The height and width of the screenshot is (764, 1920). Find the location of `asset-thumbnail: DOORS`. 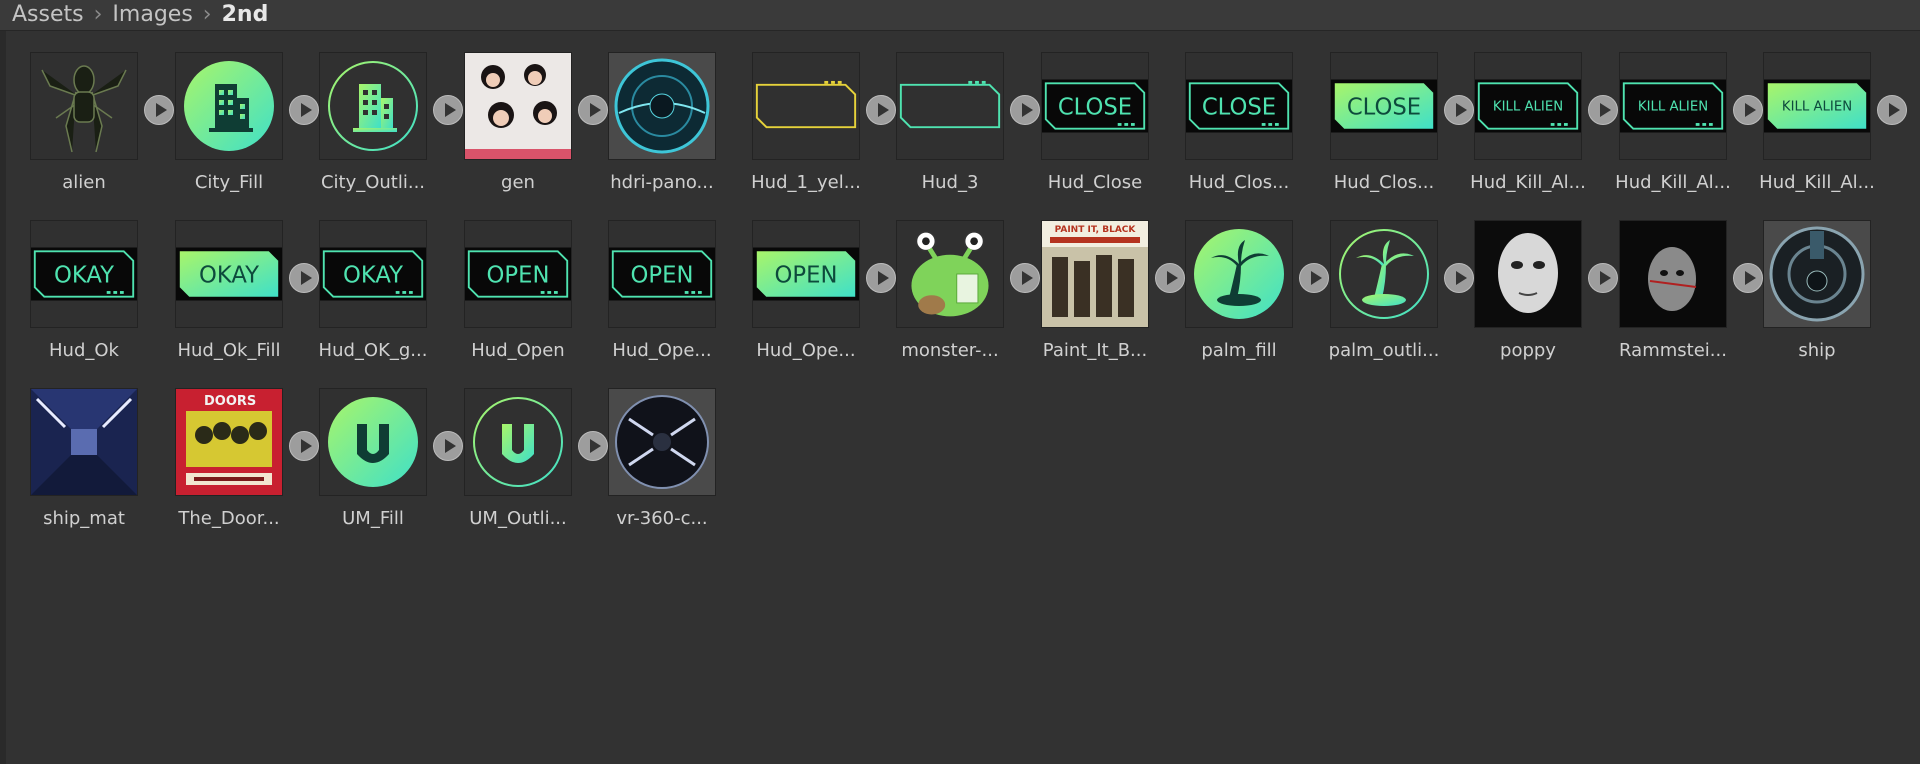

asset-thumbnail: DOORS is located at coordinates (229, 442).